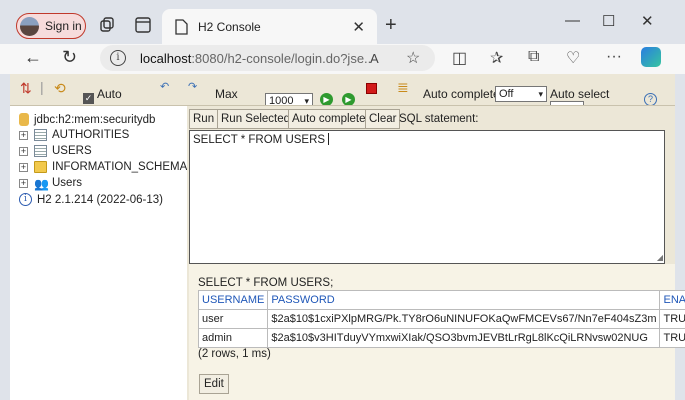 Image resolution: width=685 pixels, height=400 pixels. Describe the element at coordinates (60, 88) in the screenshot. I see `refresh-tree-icon: ⟲` at that location.